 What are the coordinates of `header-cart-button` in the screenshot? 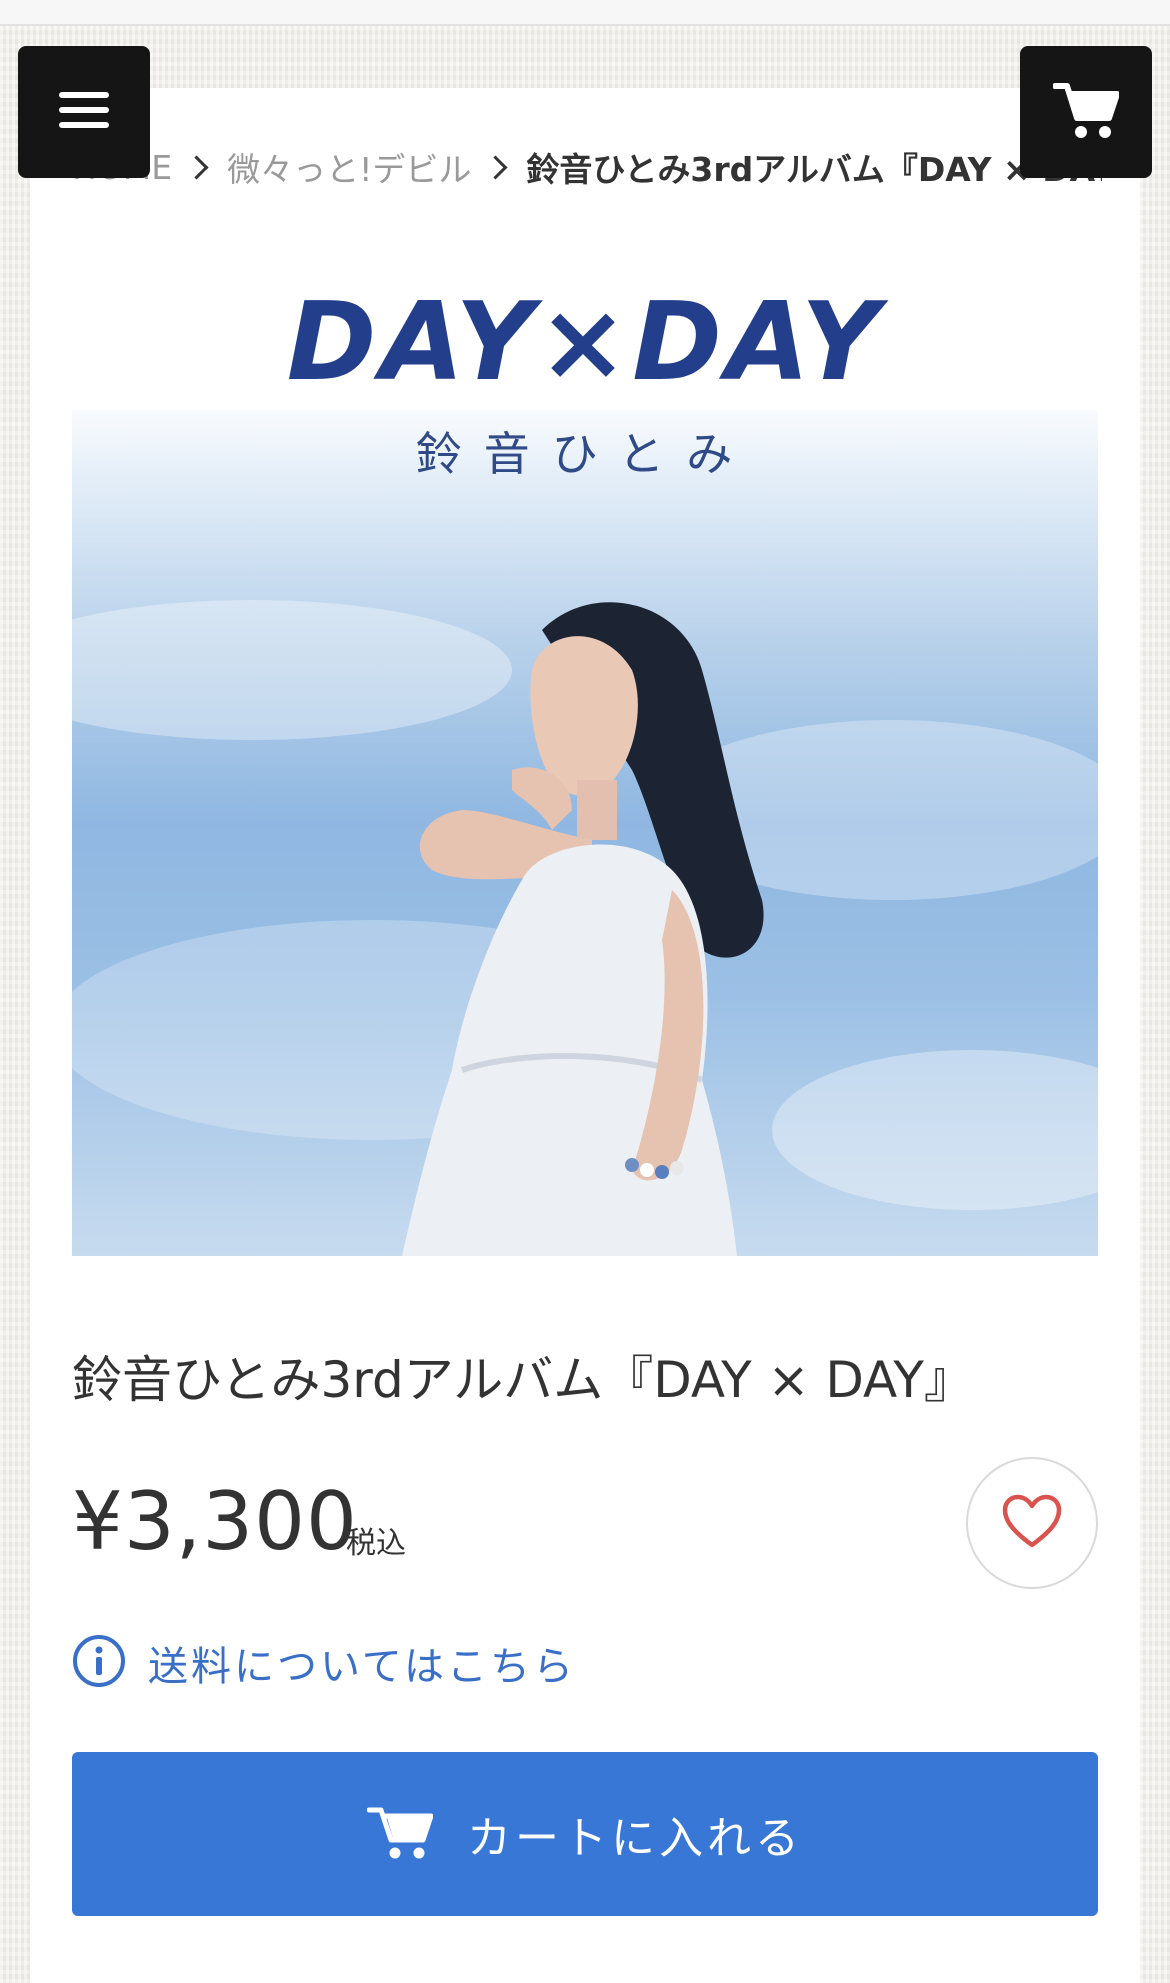 It's located at (1086, 112).